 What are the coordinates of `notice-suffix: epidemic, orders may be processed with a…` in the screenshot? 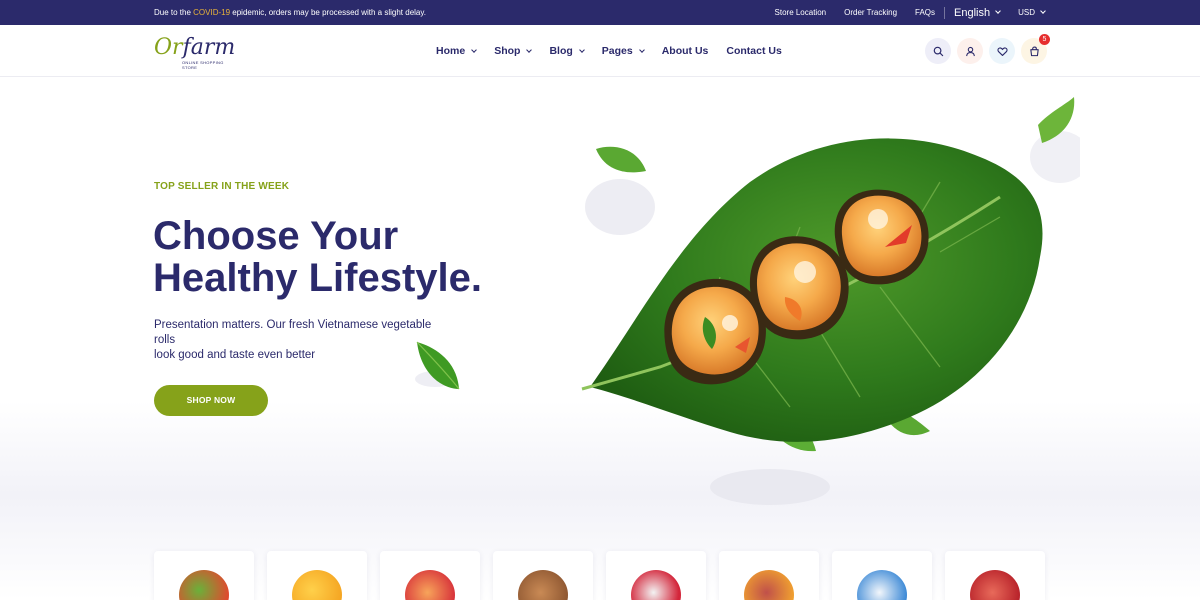 It's located at (328, 12).